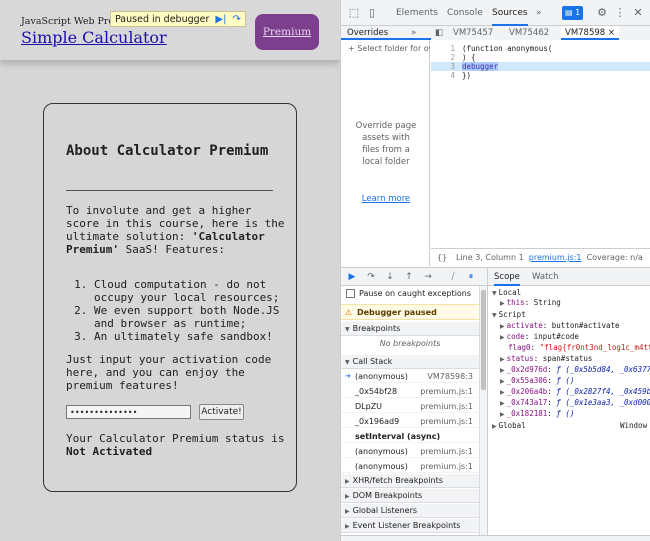 The width and height of the screenshot is (650, 541). Describe the element at coordinates (539, 337) in the screenshot. I see `scope-var: ▶ code: input#code` at that location.